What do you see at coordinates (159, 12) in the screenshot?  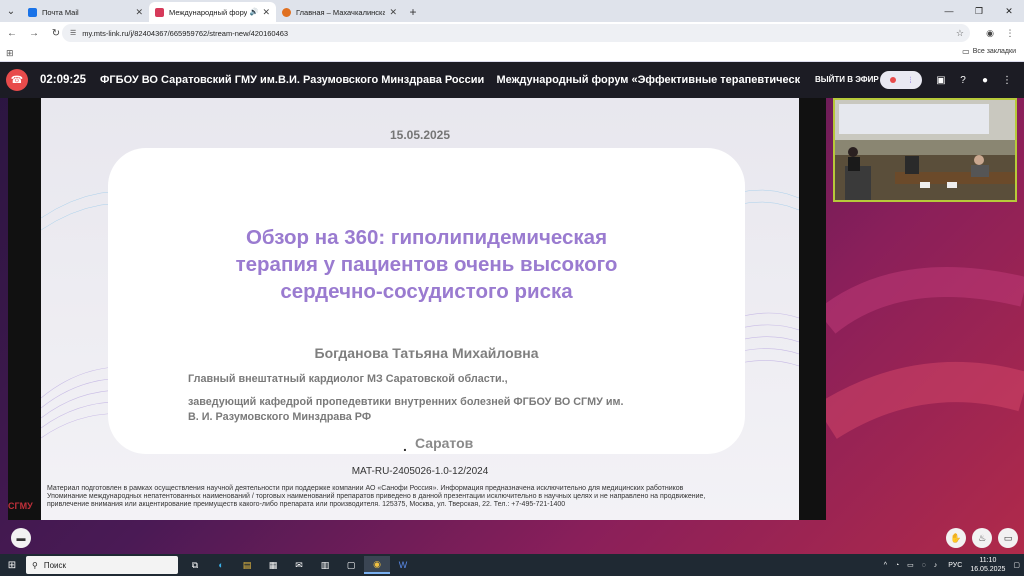 I see `mts-link-favicon-icon` at bounding box center [159, 12].